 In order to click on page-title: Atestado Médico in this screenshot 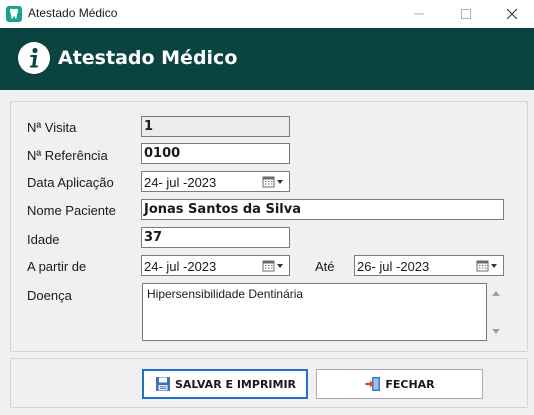, I will do `click(148, 58)`.